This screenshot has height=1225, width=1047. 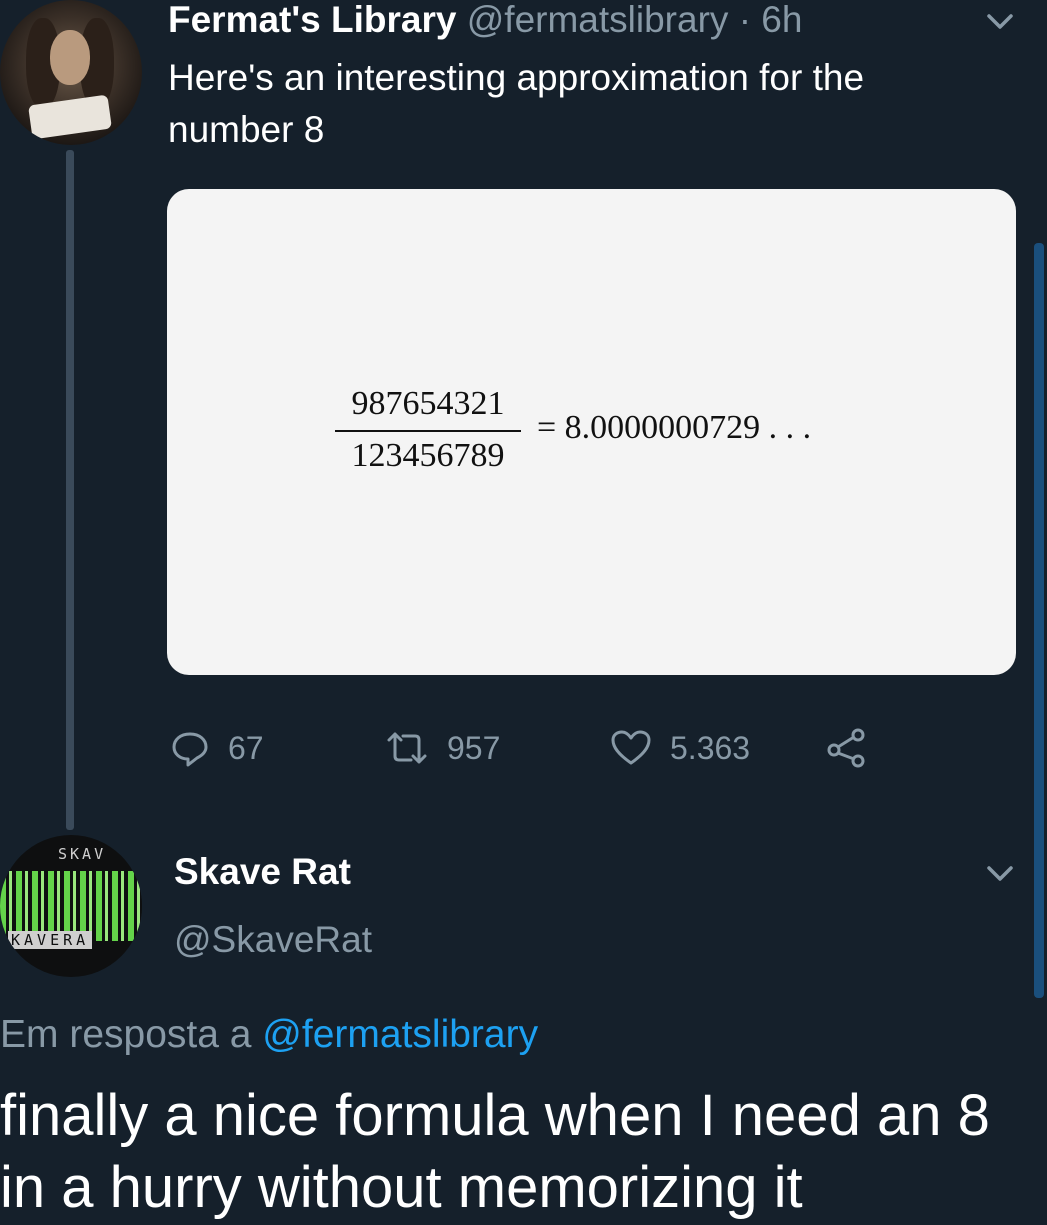 What do you see at coordinates (190, 749) in the screenshot?
I see `reply-icon` at bounding box center [190, 749].